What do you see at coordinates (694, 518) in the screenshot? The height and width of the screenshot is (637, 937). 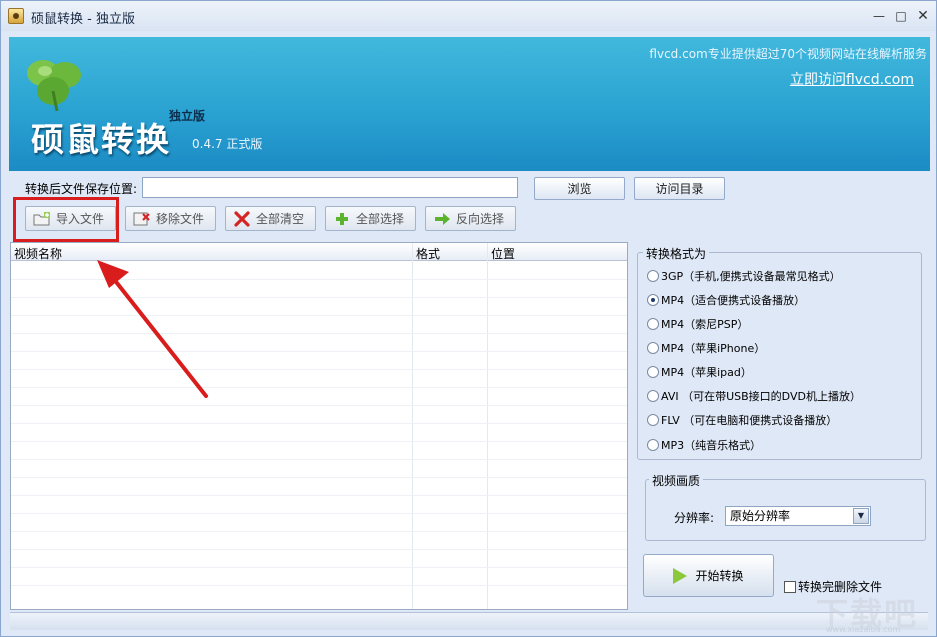 I see `resolution-label: 分辨率:` at bounding box center [694, 518].